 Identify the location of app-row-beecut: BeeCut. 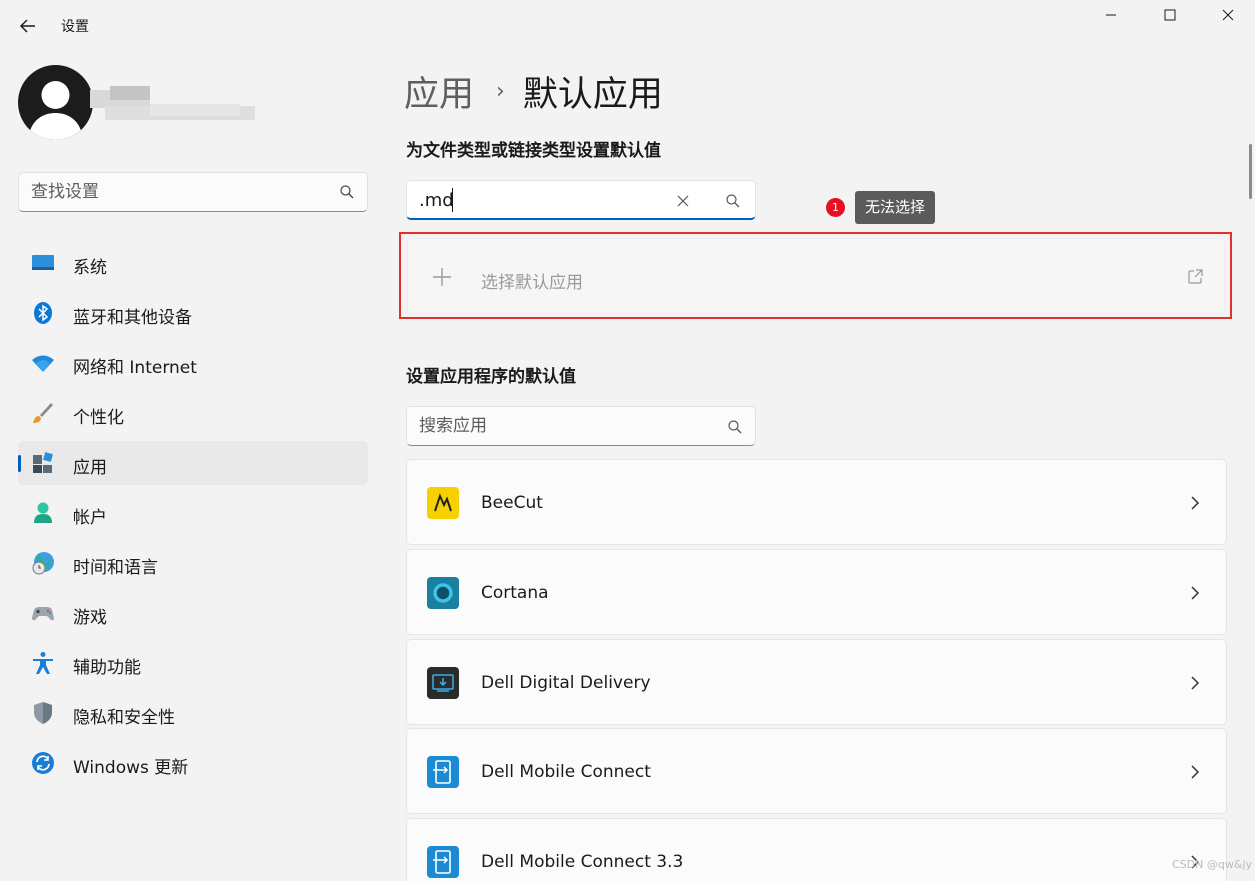
(816, 502).